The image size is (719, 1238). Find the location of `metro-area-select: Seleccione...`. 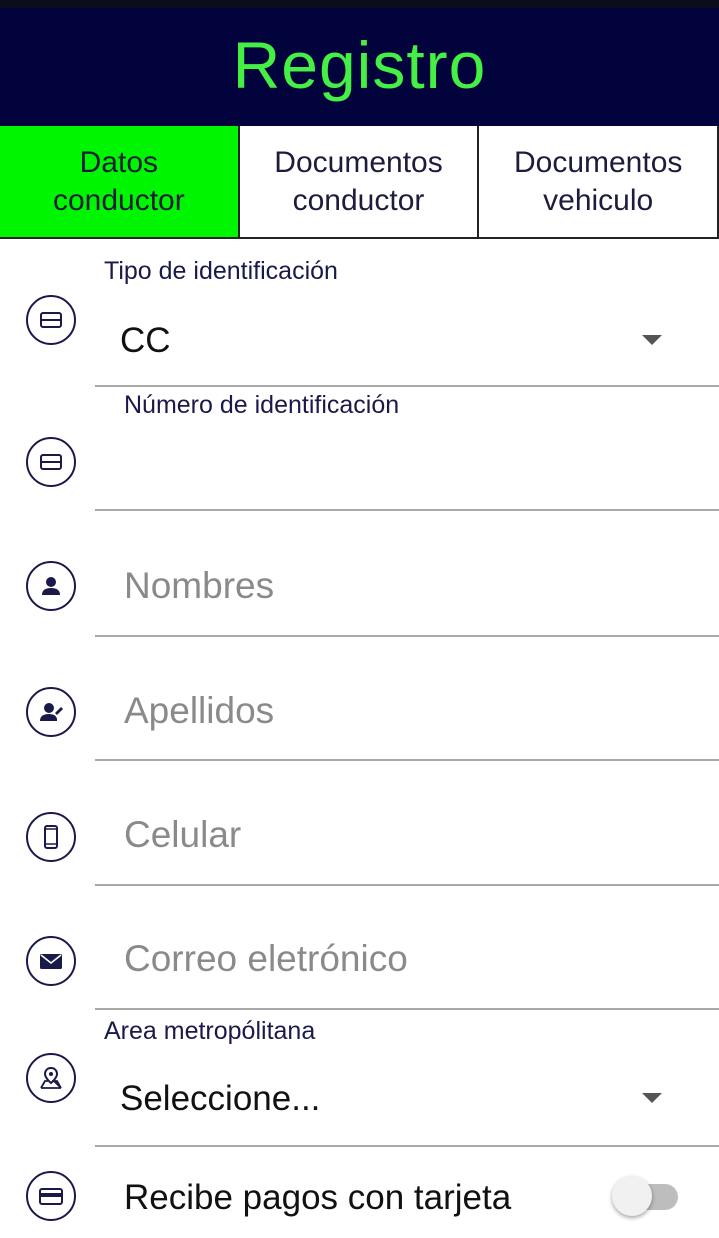

metro-area-select: Seleccione... is located at coordinates (220, 1099).